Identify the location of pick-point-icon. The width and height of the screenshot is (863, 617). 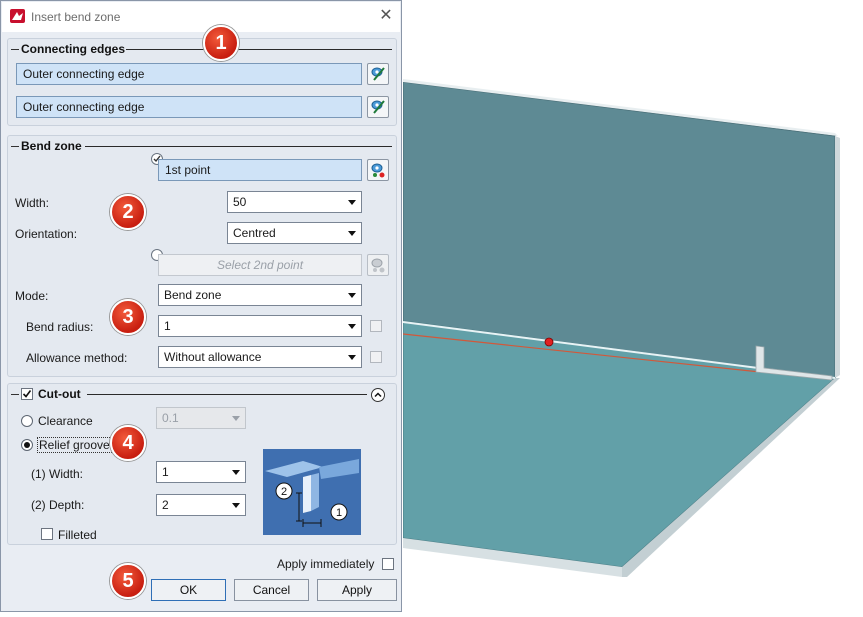
(378, 170).